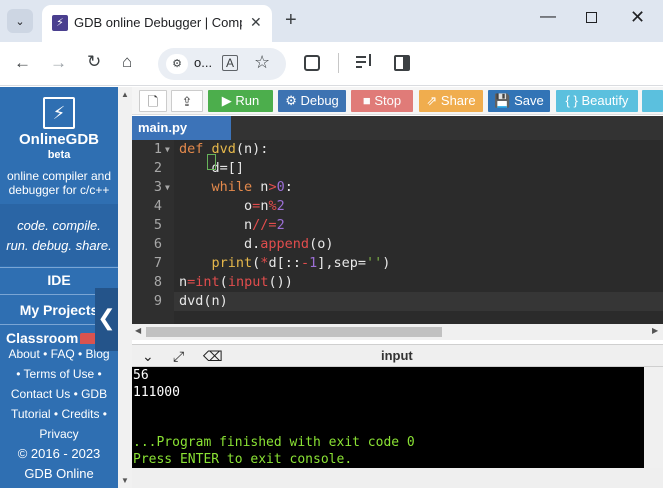 Image resolution: width=663 pixels, height=488 pixels. Describe the element at coordinates (338, 63) in the screenshot. I see `toolbar-divider` at that location.